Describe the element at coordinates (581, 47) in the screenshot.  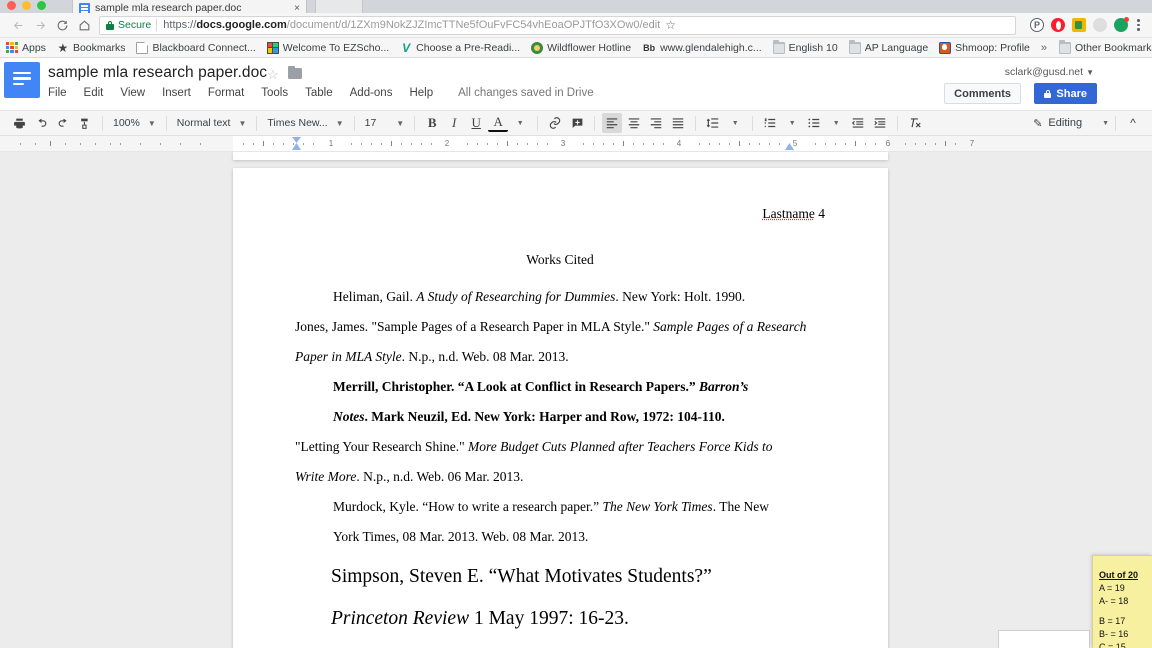
I see `bookmark-wildflower-hotline: Wildflower Hotline` at that location.